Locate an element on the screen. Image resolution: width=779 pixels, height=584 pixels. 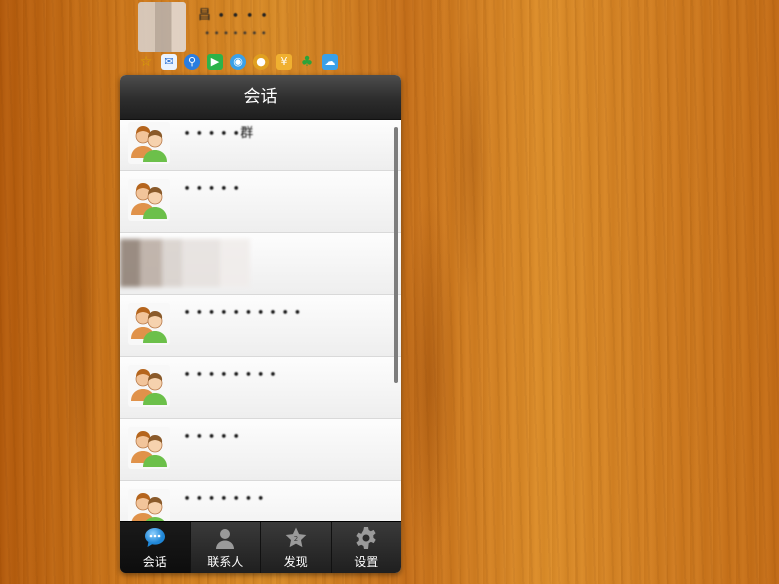
svg-text: 2 is located at coordinates (296, 539).